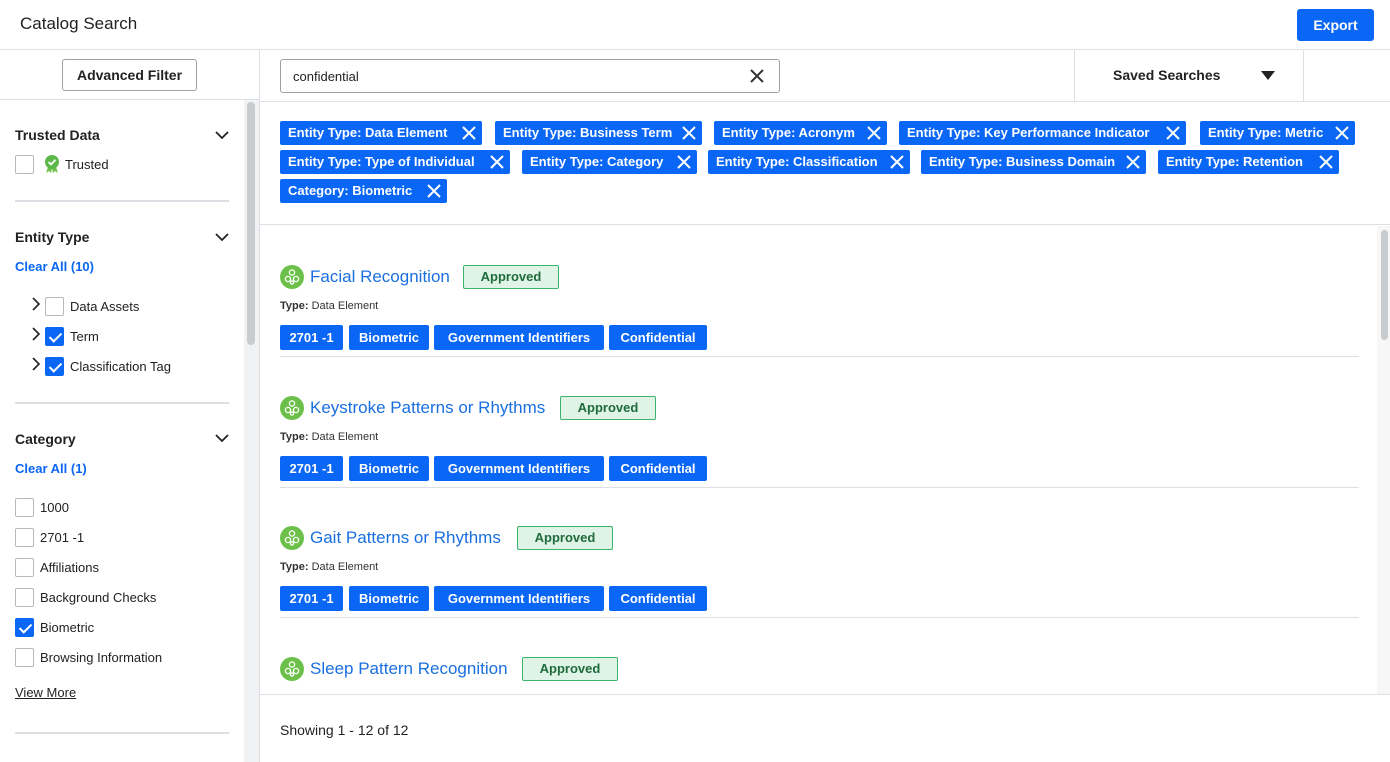  Describe the element at coordinates (24, 164) in the screenshot. I see `trusted-checkbox` at that location.